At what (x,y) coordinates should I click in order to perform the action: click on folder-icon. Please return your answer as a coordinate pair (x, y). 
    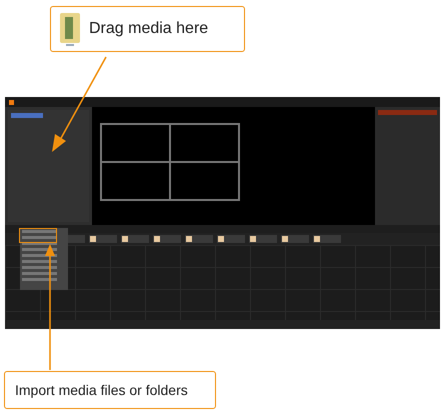
    Looking at the image, I should click on (70, 29).